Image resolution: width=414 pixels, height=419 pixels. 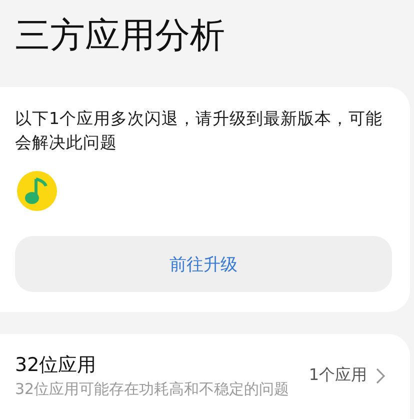 What do you see at coordinates (337, 375) in the screenshot?
I see `app-count: 1个应用` at bounding box center [337, 375].